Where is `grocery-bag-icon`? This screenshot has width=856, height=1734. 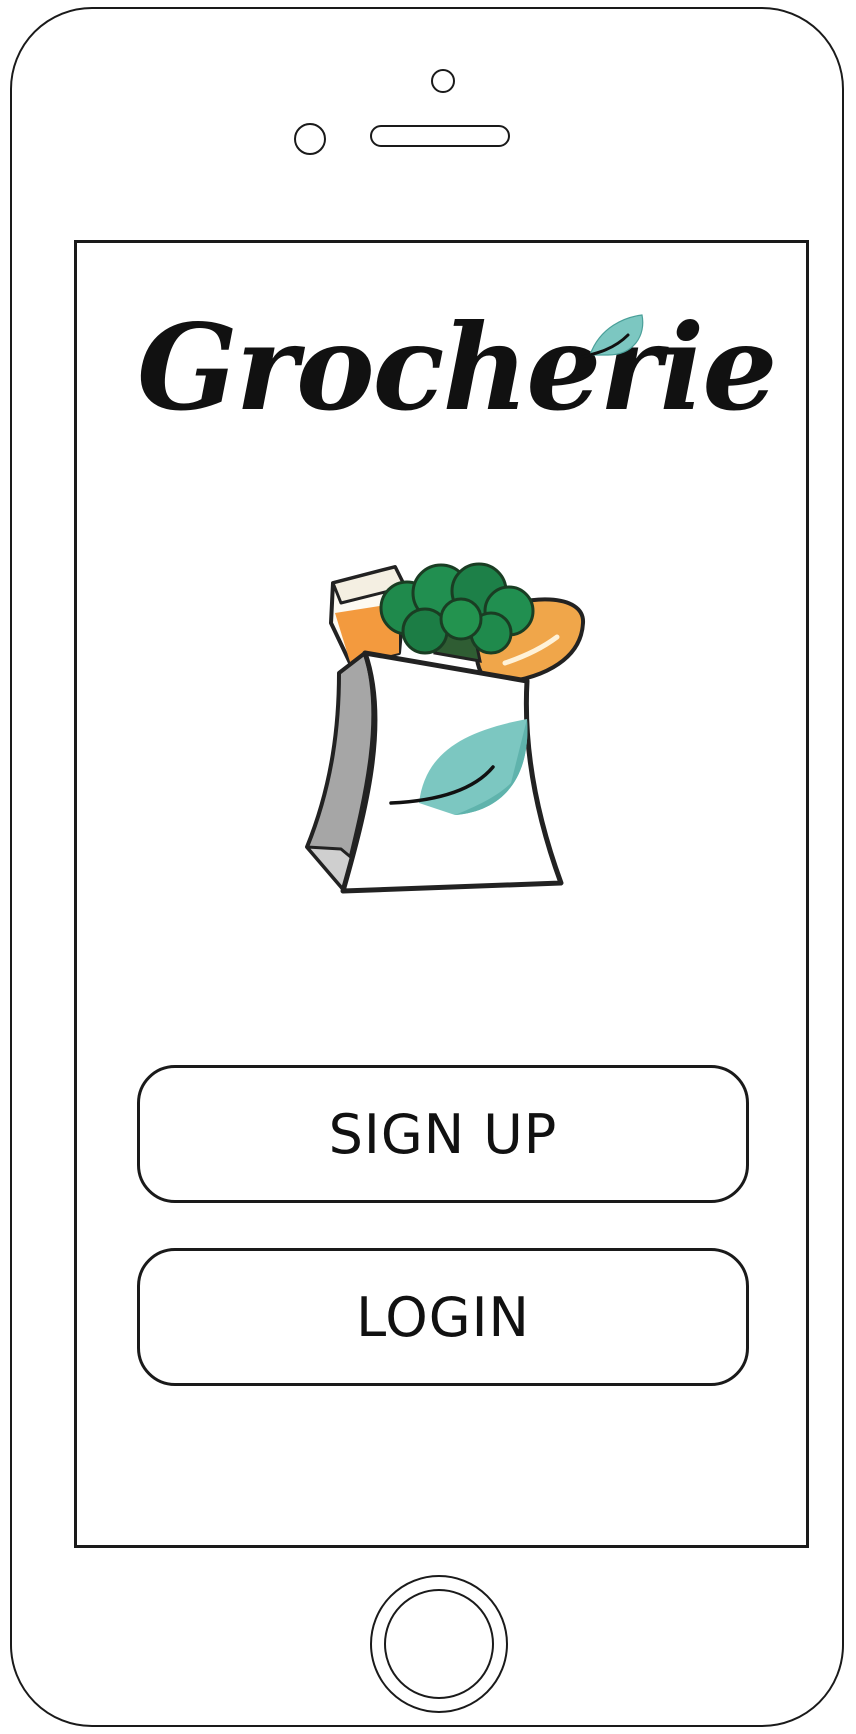
grocery-bag-icon is located at coordinates (445, 728).